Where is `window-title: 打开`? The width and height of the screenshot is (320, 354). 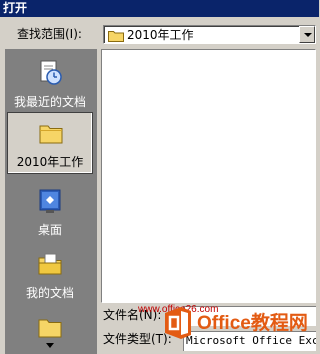
window-title: 打开 is located at coordinates (159, 8).